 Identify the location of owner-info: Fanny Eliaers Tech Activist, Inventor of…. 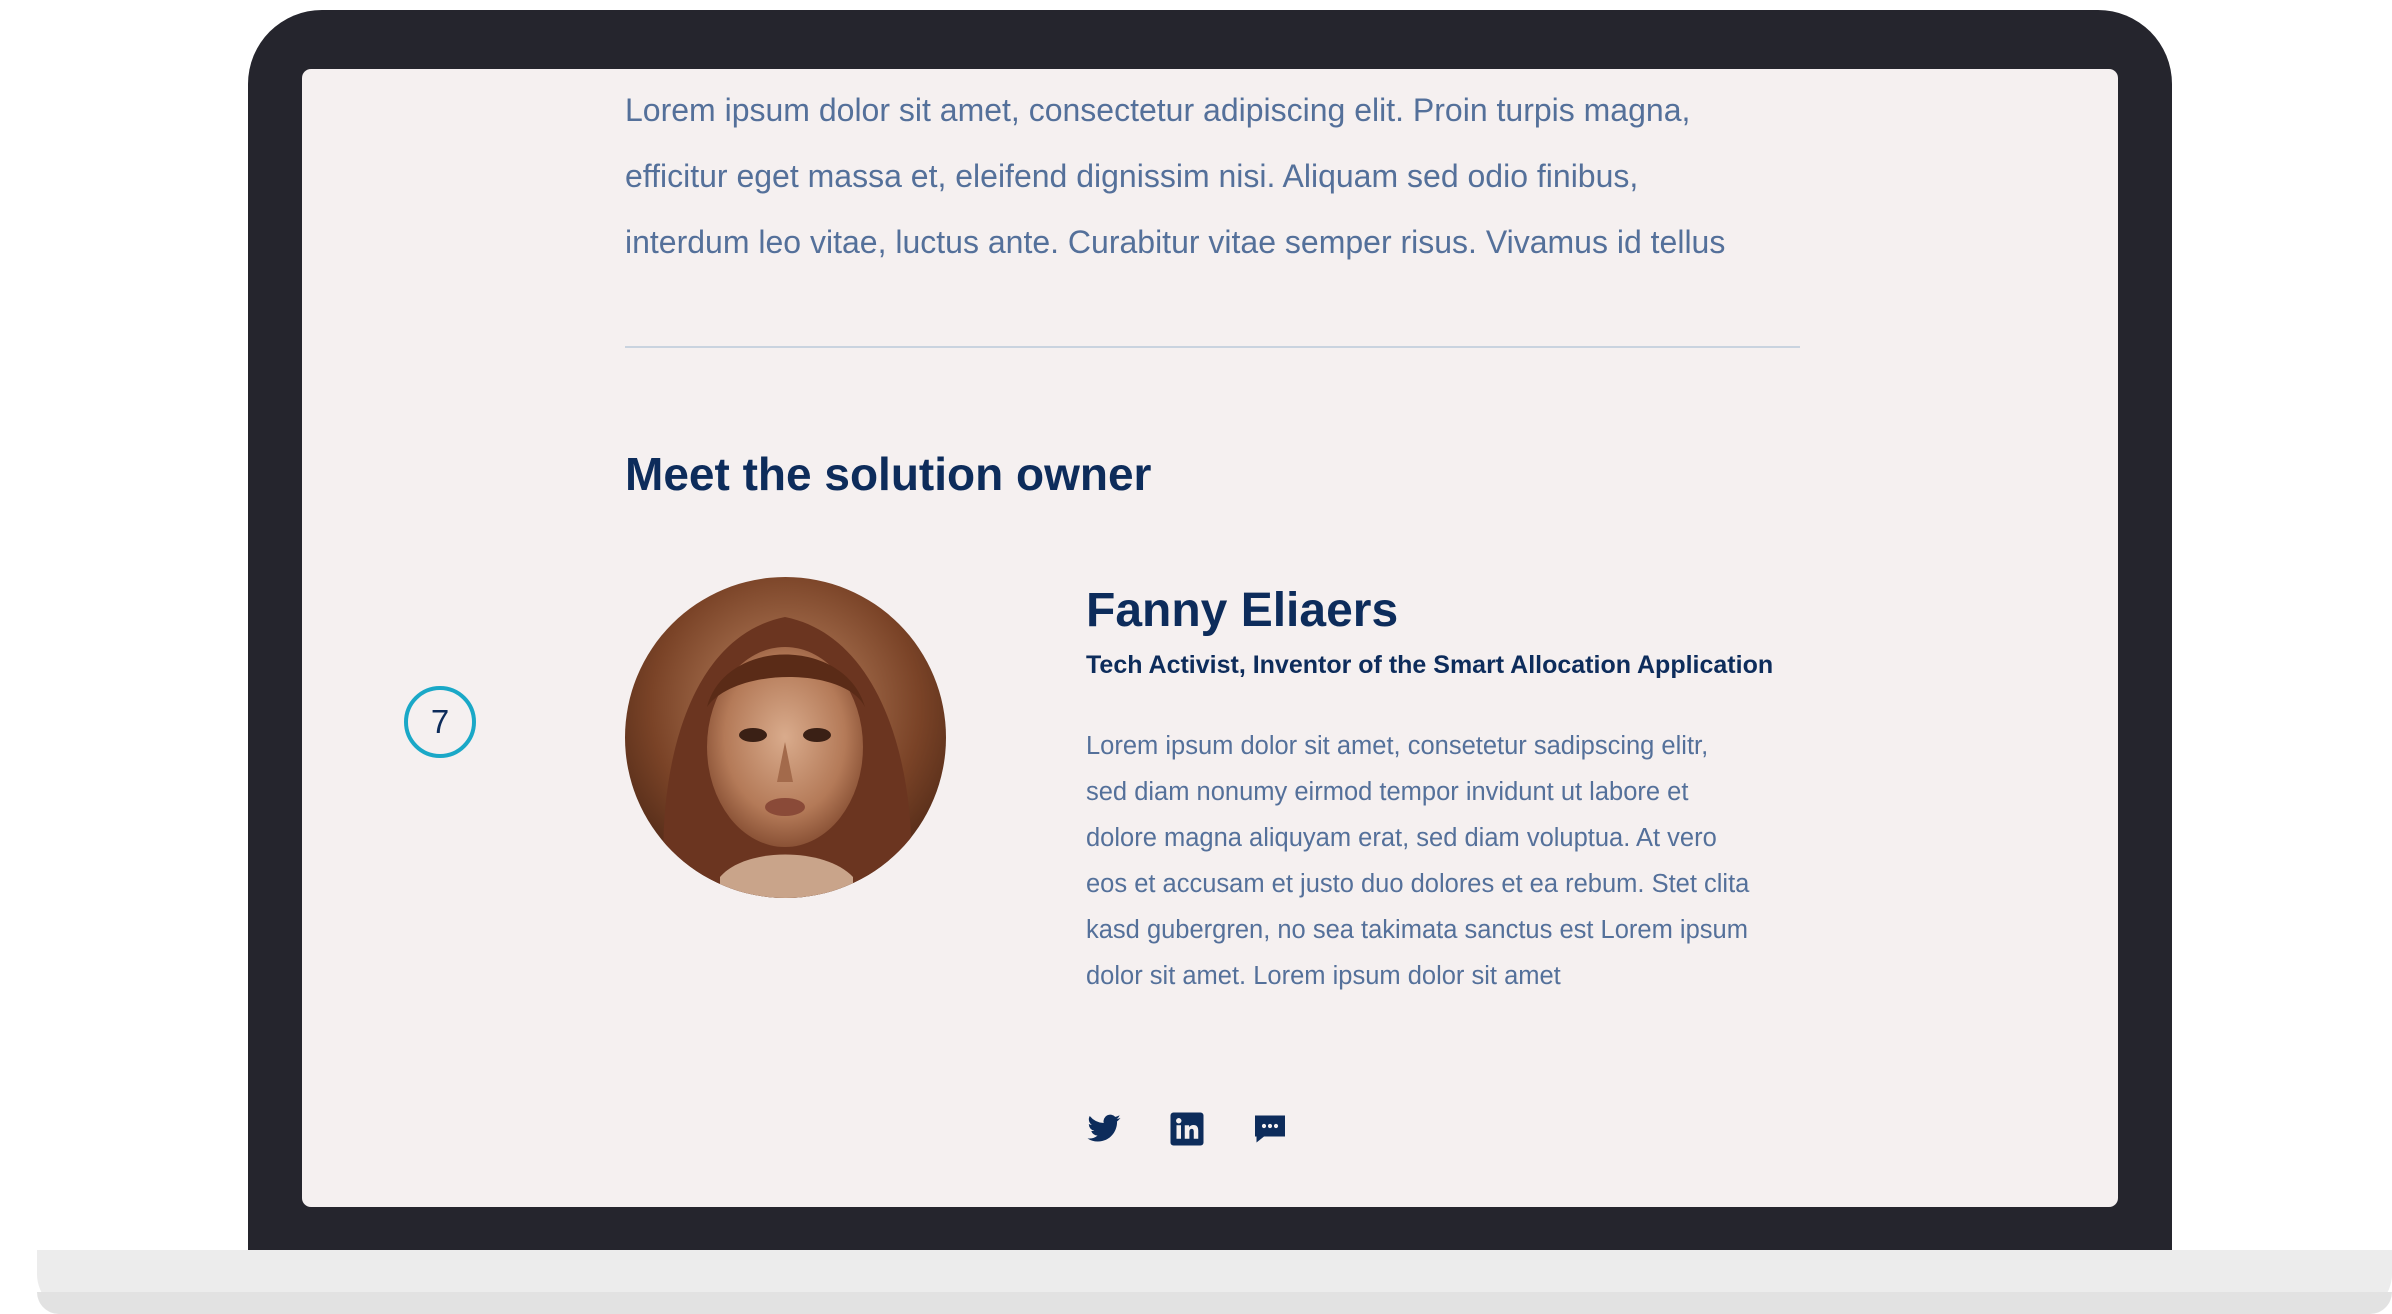
(1446, 862).